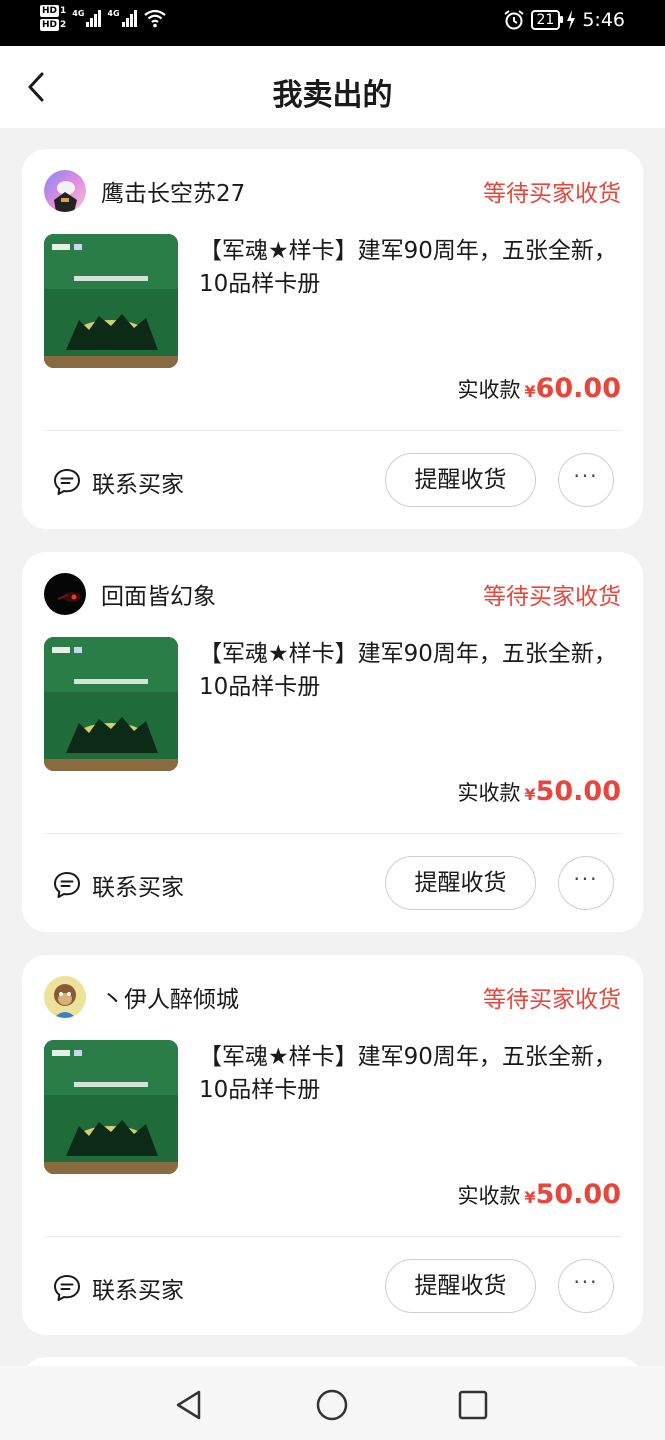 This screenshot has width=665, height=1440. I want to click on price-row: 实收款 ¥ 60.00, so click(539, 388).